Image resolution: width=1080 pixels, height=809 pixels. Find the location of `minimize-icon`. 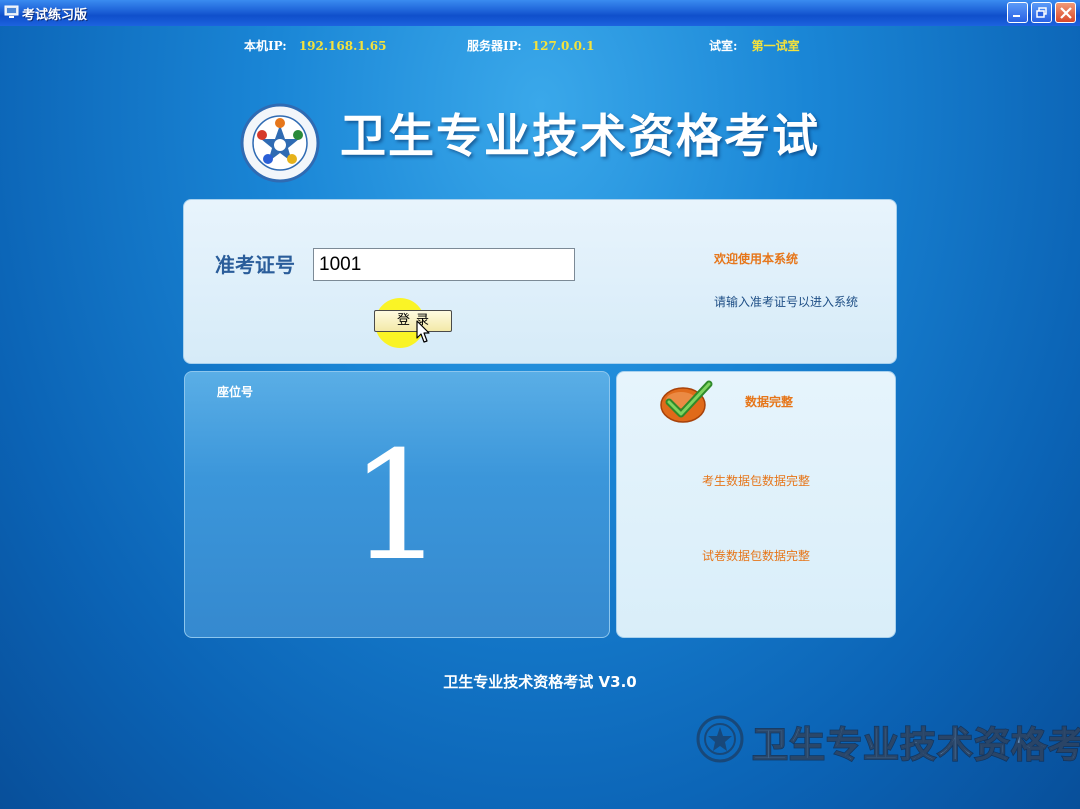

minimize-icon is located at coordinates (1016, 16).